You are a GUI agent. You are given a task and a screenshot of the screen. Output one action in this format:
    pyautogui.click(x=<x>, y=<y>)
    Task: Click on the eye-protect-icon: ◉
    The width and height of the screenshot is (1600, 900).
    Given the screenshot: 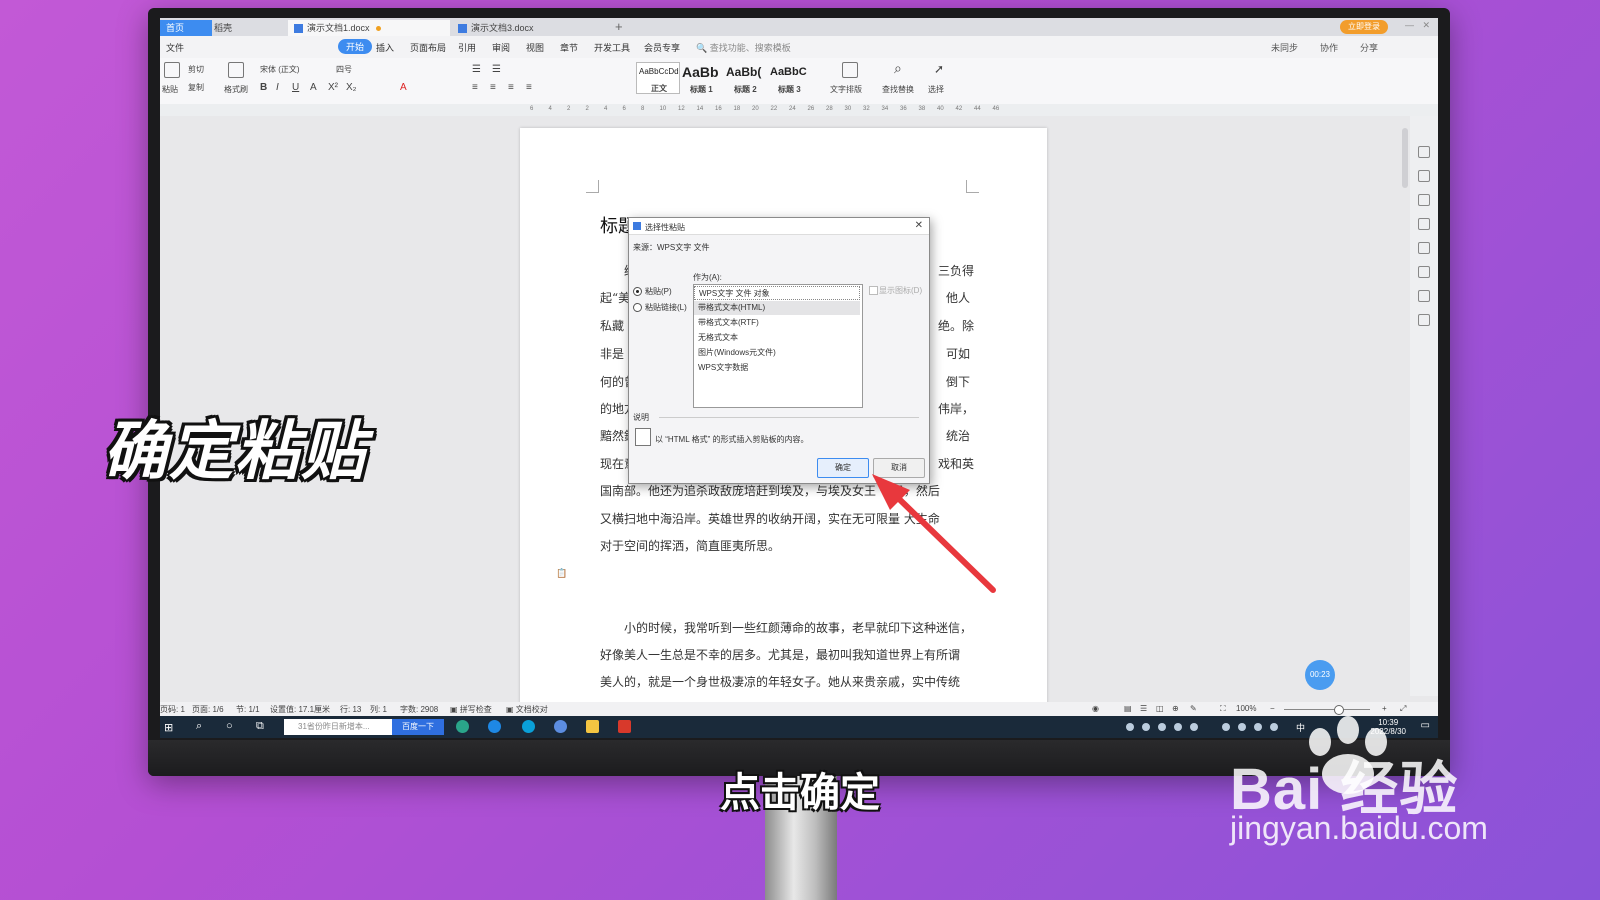 What is the action you would take?
    pyautogui.click(x=1095, y=708)
    